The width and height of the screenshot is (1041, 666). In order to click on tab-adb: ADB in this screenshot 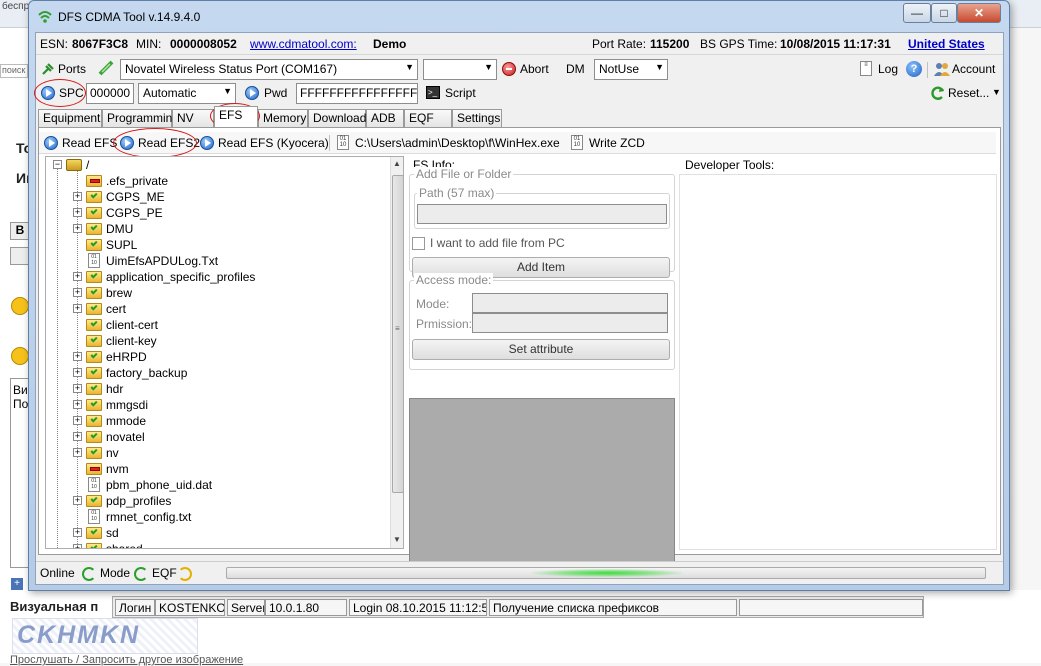, I will do `click(385, 118)`.